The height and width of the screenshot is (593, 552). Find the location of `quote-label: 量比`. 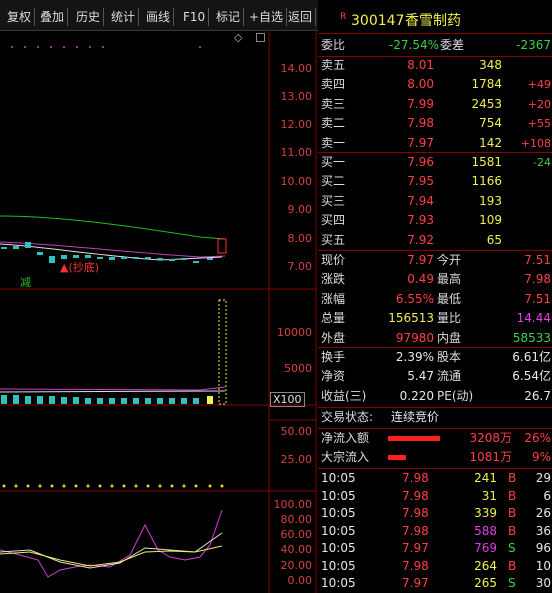

quote-label: 量比 is located at coordinates (449, 318).